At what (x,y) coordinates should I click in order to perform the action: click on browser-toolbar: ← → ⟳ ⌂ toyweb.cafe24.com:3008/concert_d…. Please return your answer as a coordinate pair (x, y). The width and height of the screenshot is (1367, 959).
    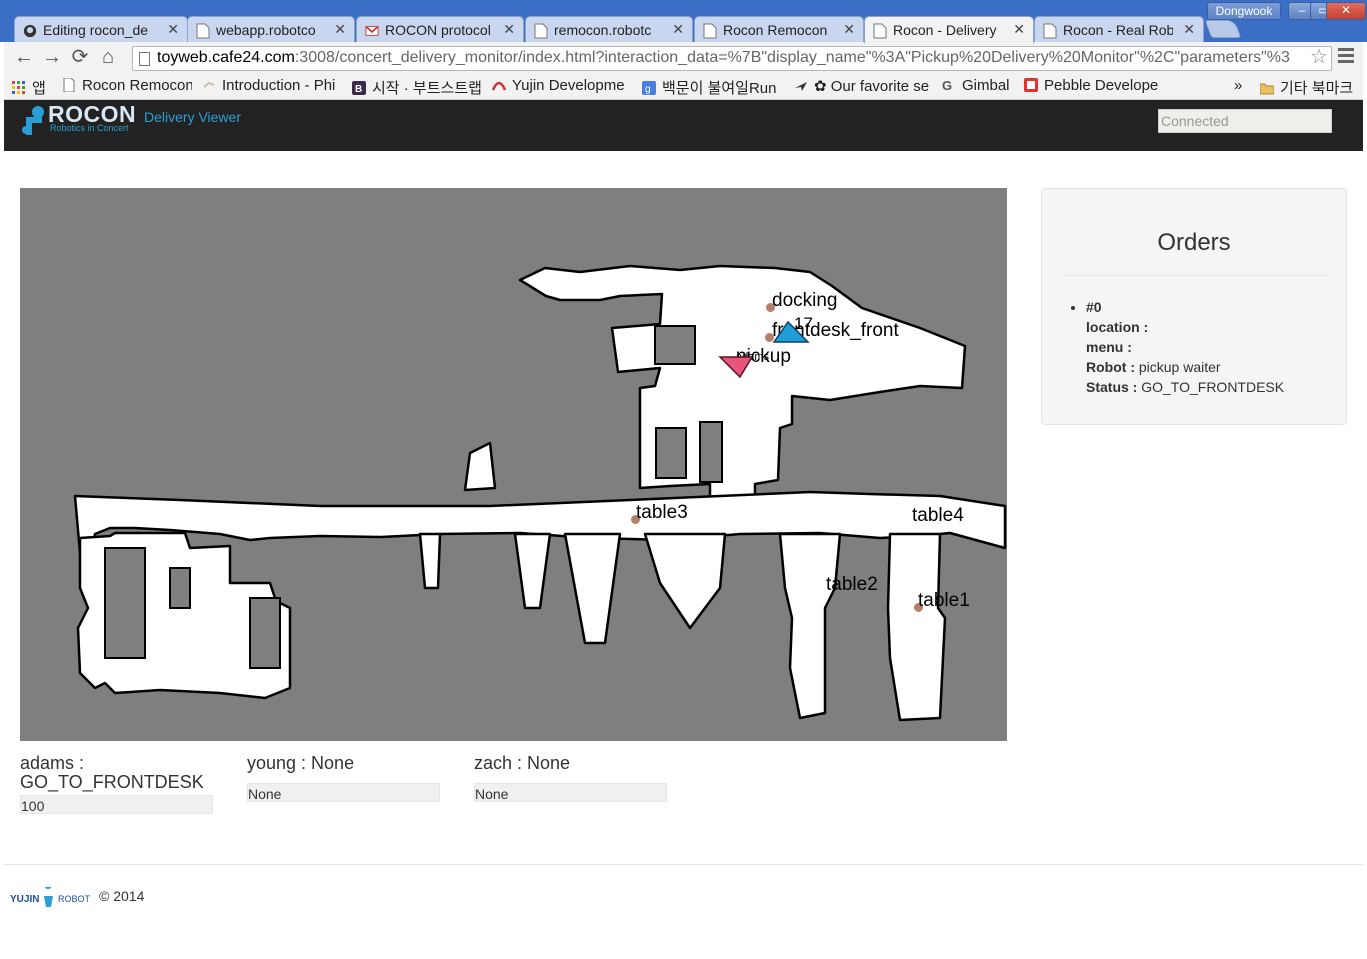
    Looking at the image, I should click on (683, 58).